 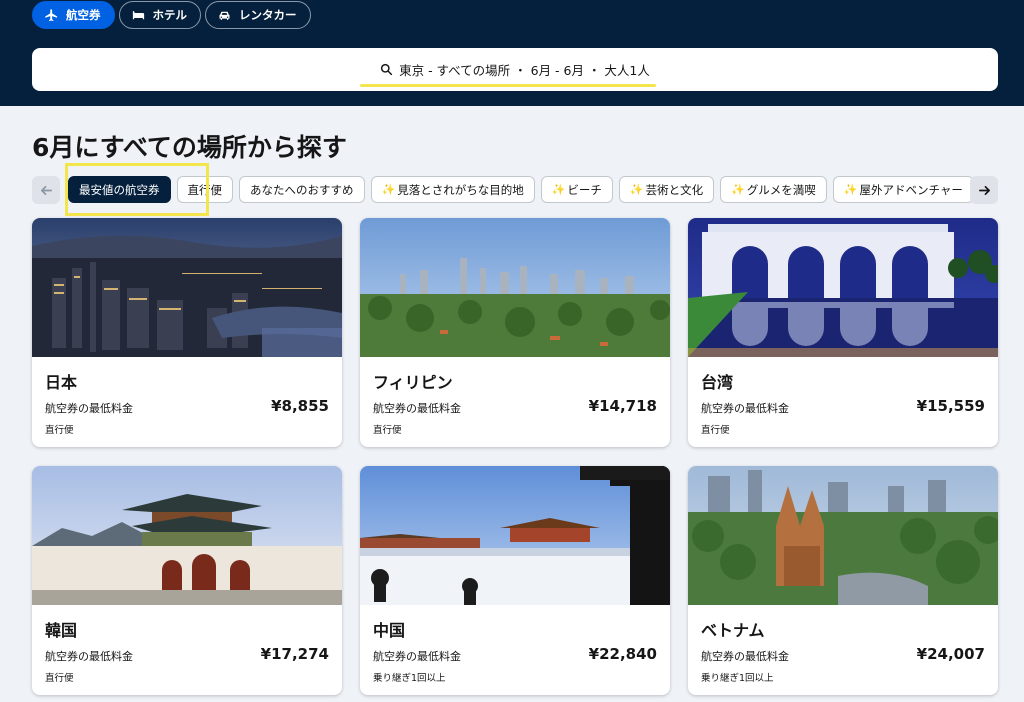 I want to click on destination-card: 中国 航空券の最低料金 ¥22,840 乗り継ぎ1回以上, so click(x=515, y=580).